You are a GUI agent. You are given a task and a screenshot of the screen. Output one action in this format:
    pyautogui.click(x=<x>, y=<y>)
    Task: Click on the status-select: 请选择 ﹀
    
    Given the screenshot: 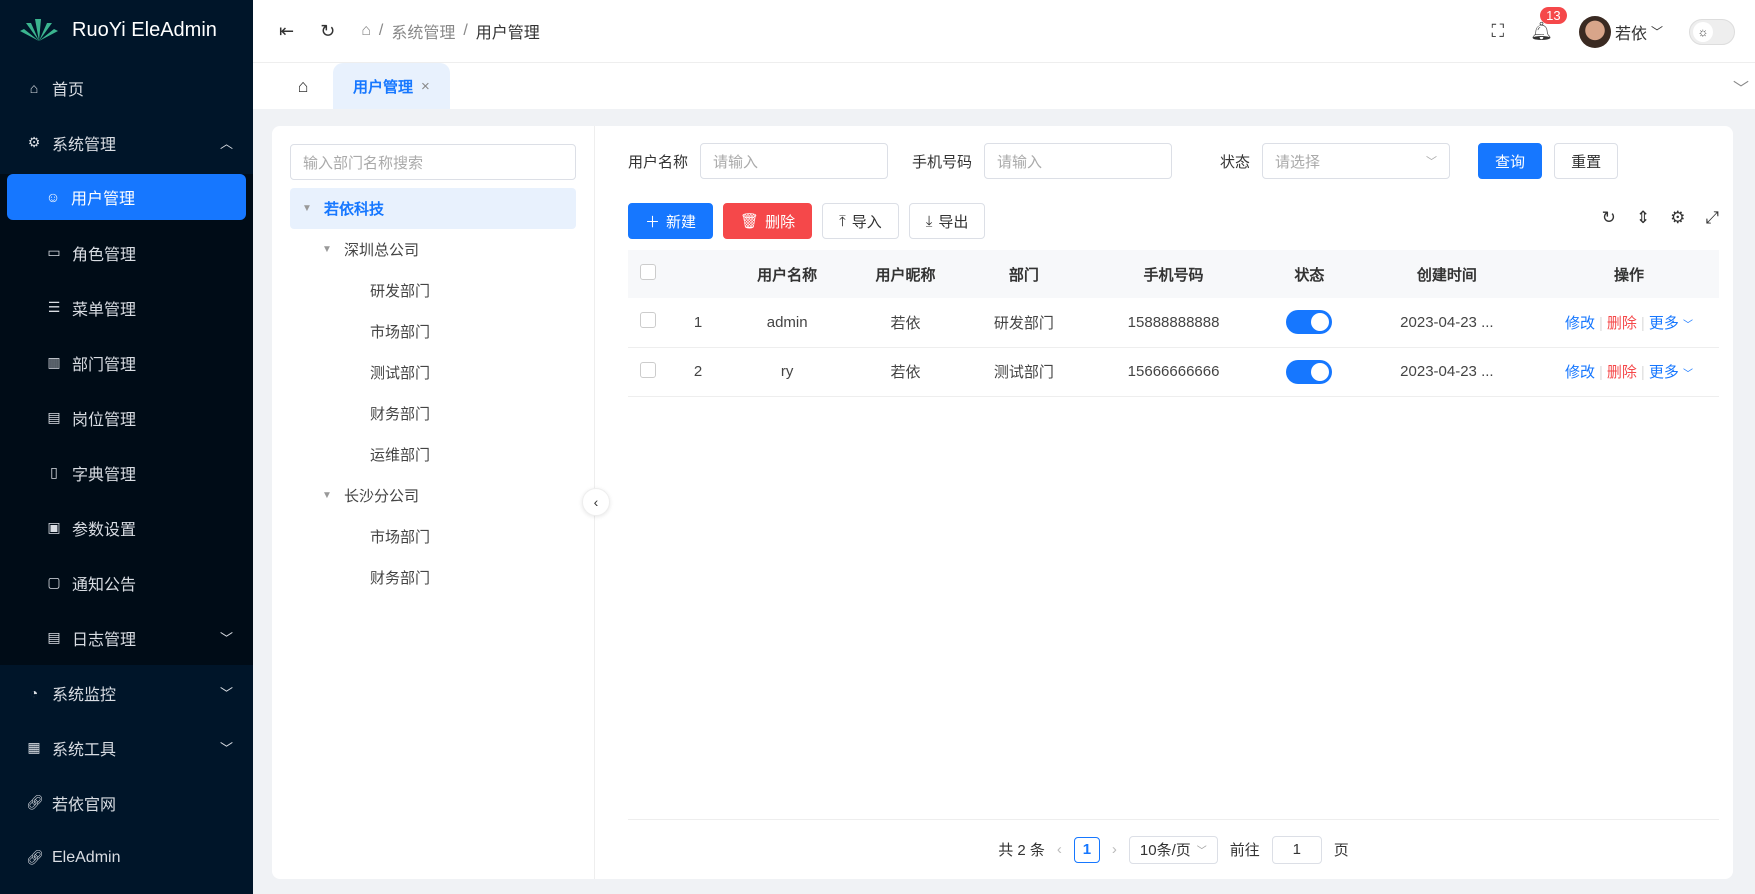 What is the action you would take?
    pyautogui.click(x=1356, y=161)
    